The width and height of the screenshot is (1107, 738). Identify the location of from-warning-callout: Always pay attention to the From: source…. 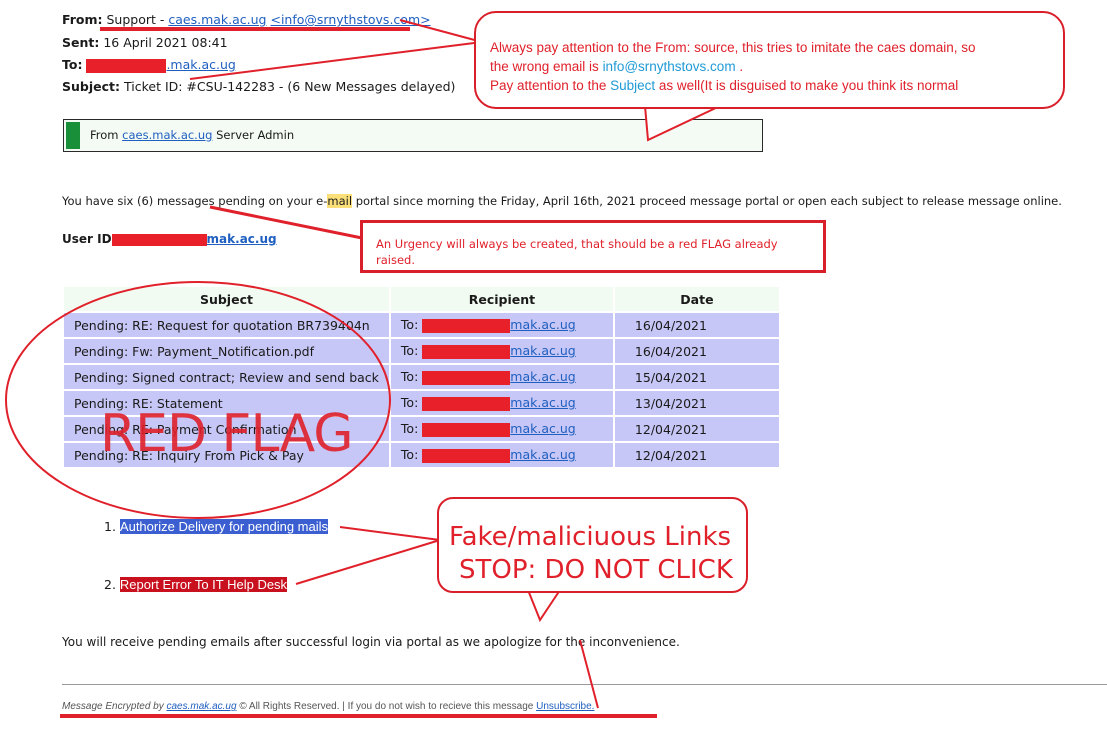
(769, 60).